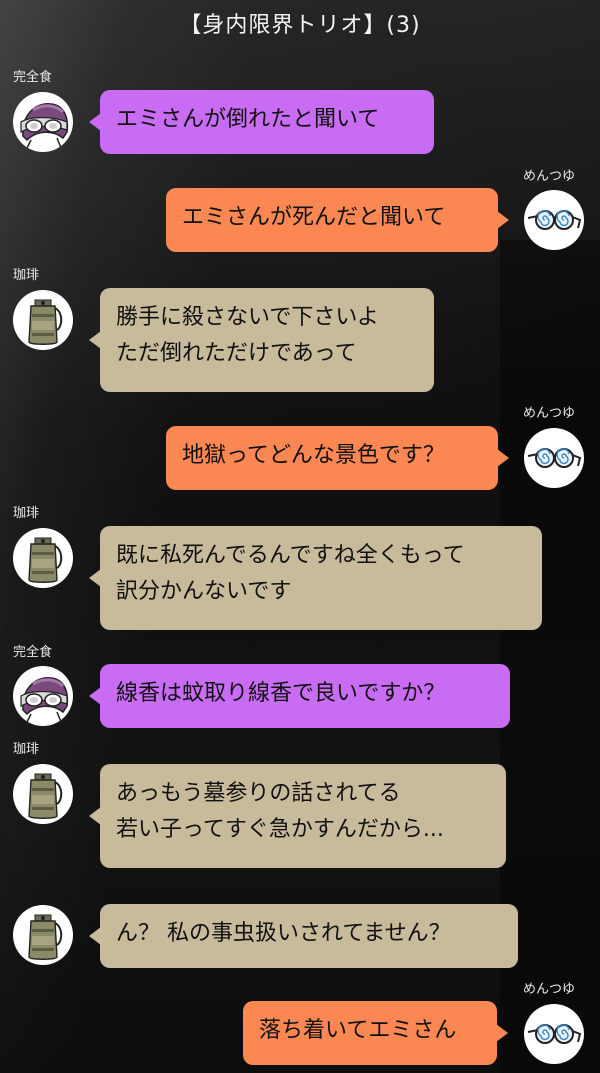 The image size is (600, 1073). I want to click on chat-bubble: エミさんが倒れたと聞いて, so click(261, 122).